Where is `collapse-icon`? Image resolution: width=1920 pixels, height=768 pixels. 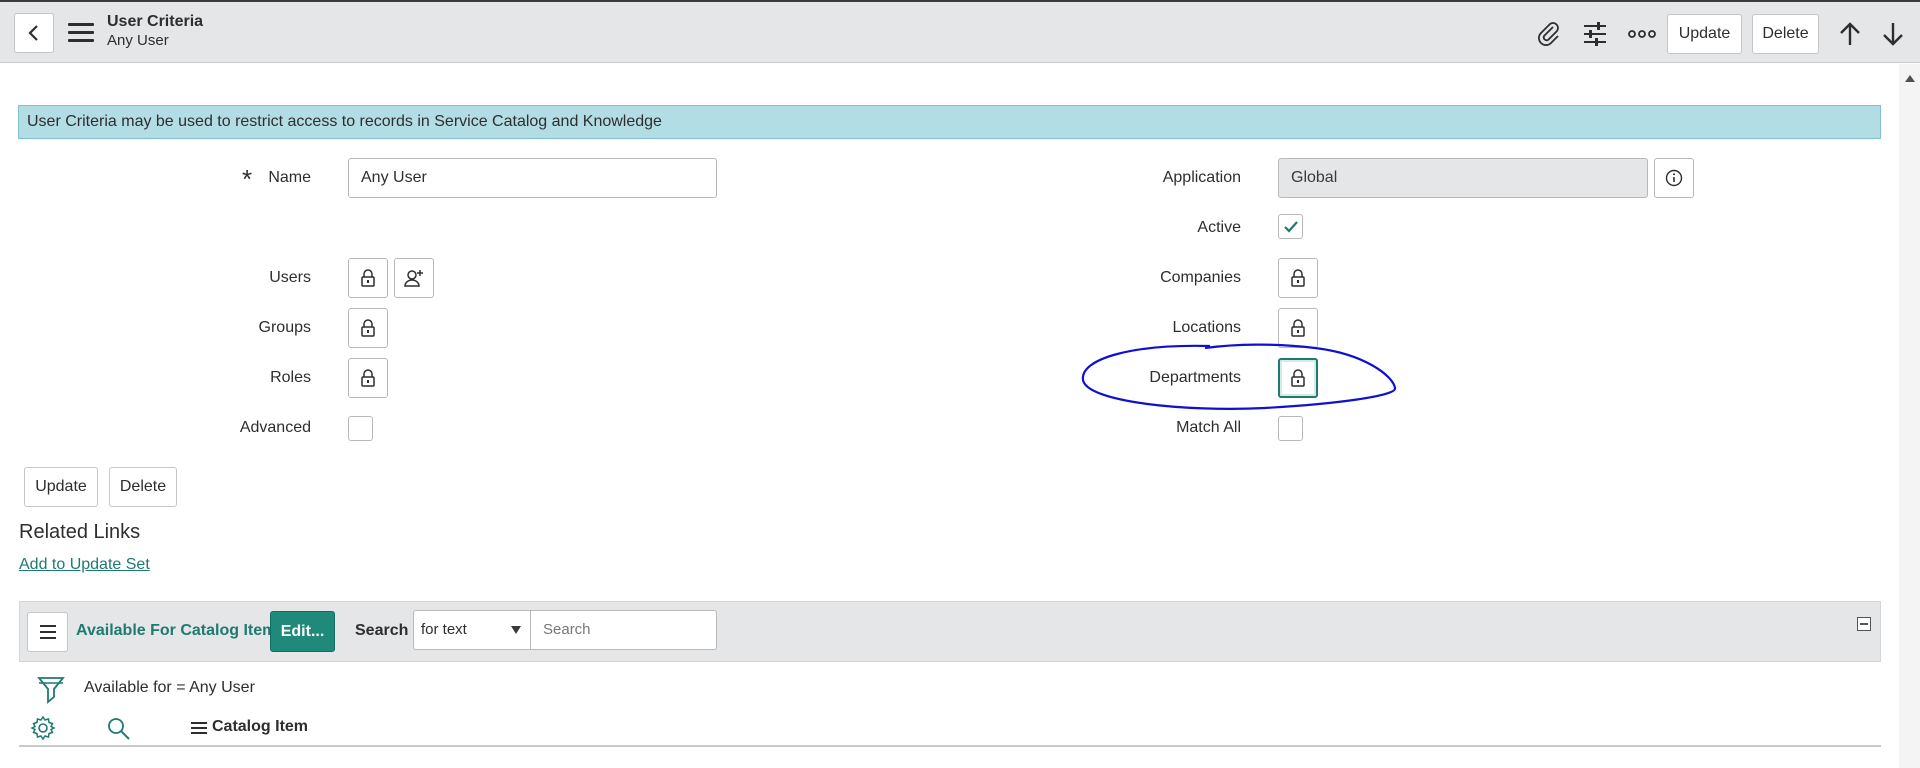 collapse-icon is located at coordinates (1864, 624).